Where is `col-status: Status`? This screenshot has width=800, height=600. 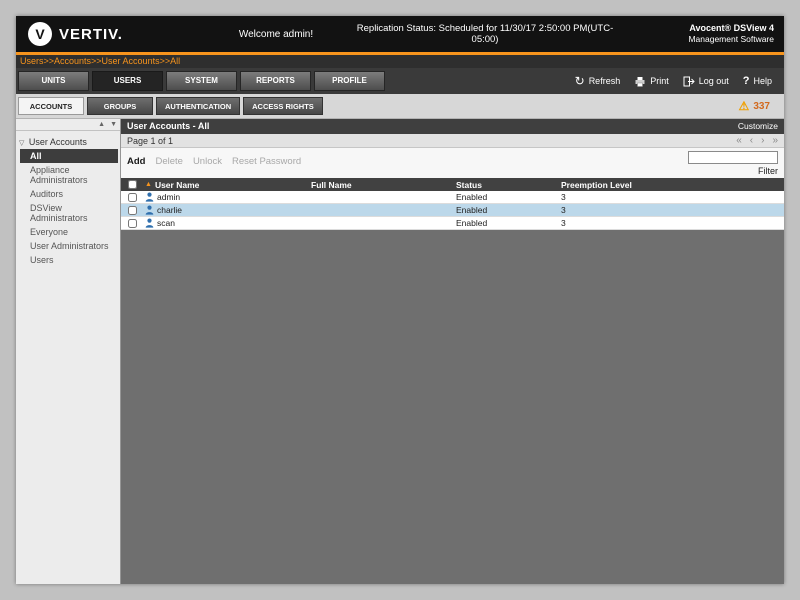 col-status: Status is located at coordinates (506, 185).